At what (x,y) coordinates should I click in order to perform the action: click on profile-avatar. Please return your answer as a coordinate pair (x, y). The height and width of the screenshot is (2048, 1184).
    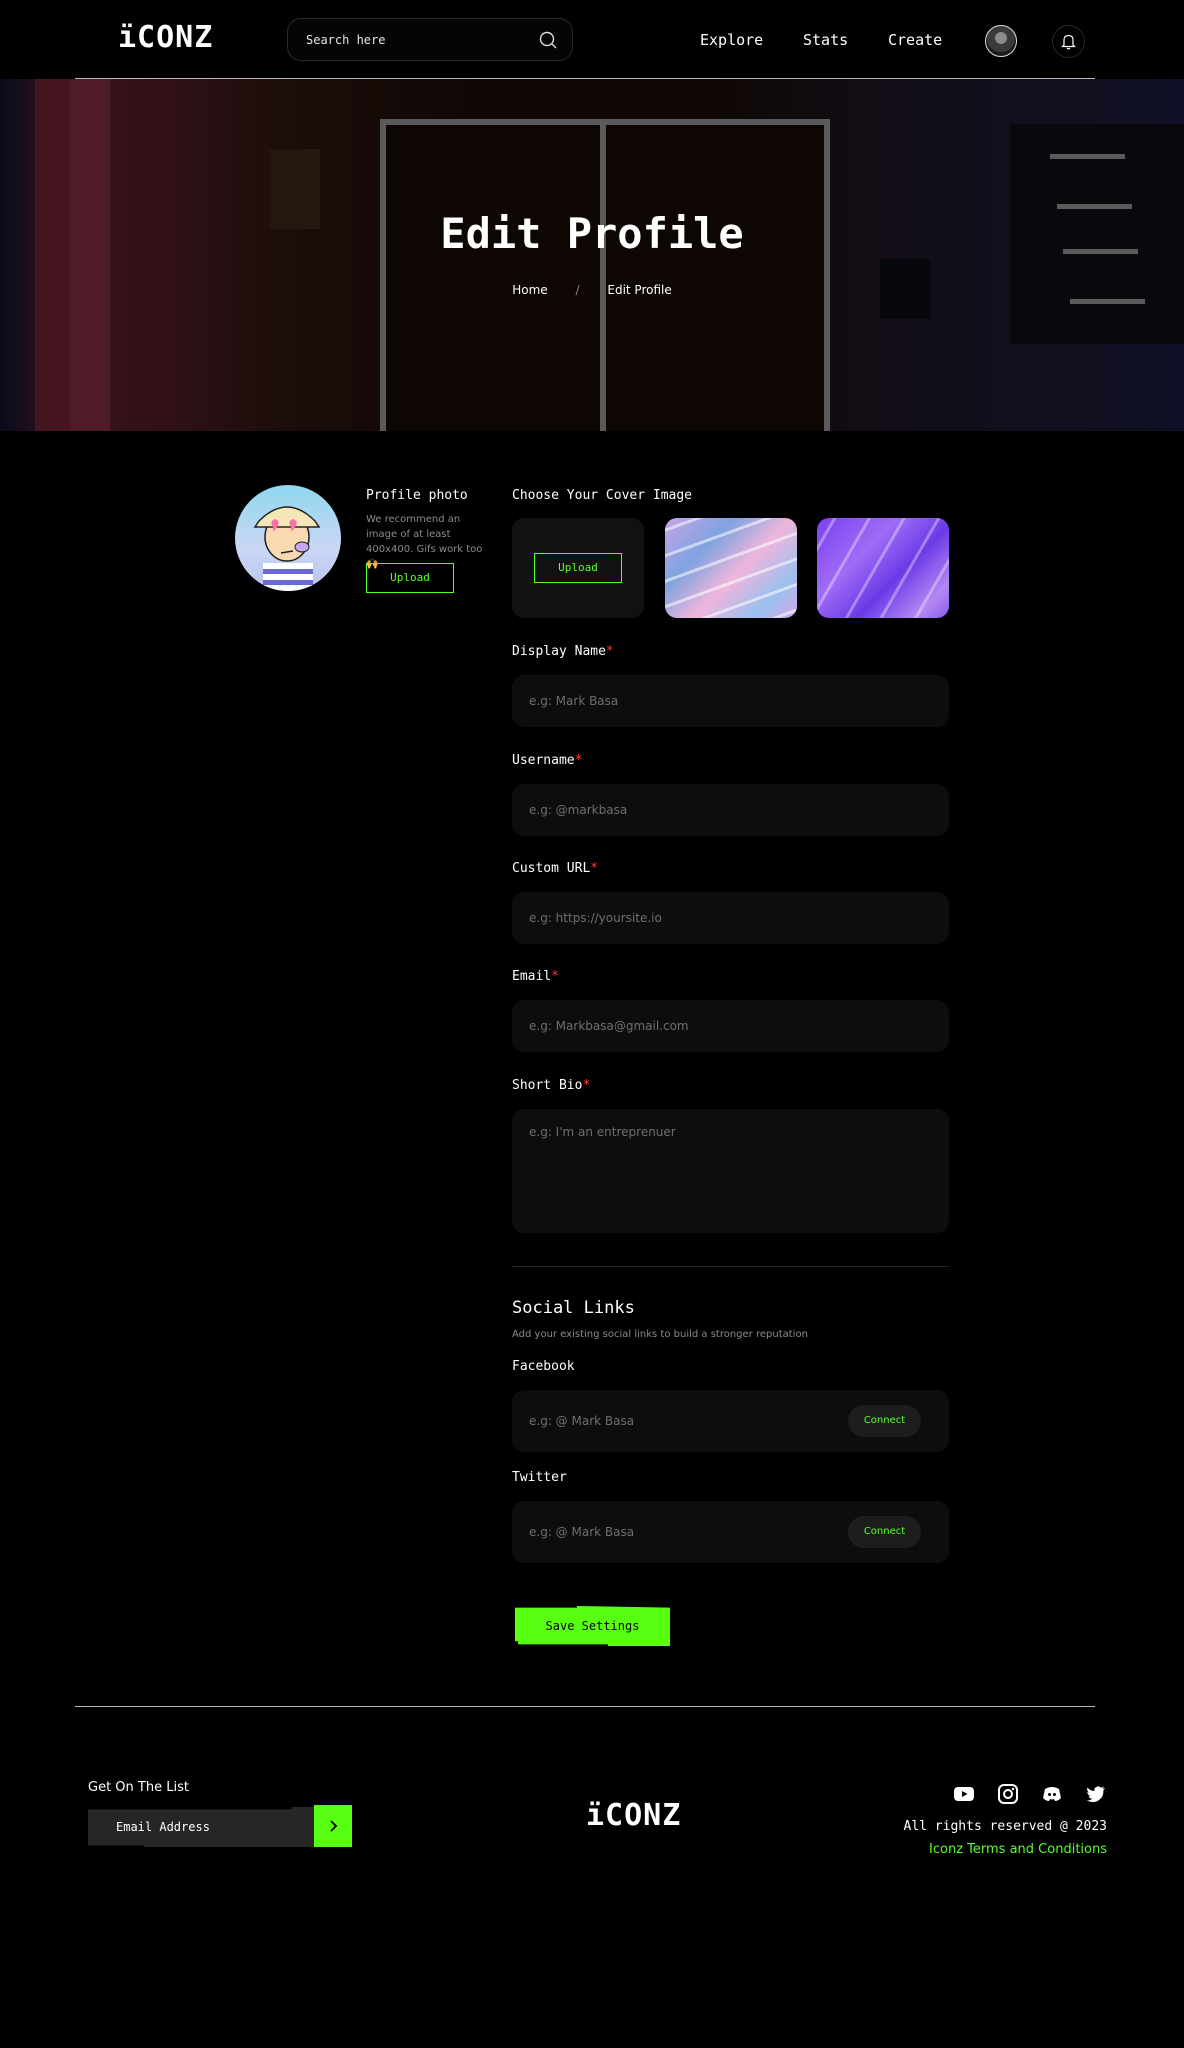
    Looking at the image, I should click on (288, 538).